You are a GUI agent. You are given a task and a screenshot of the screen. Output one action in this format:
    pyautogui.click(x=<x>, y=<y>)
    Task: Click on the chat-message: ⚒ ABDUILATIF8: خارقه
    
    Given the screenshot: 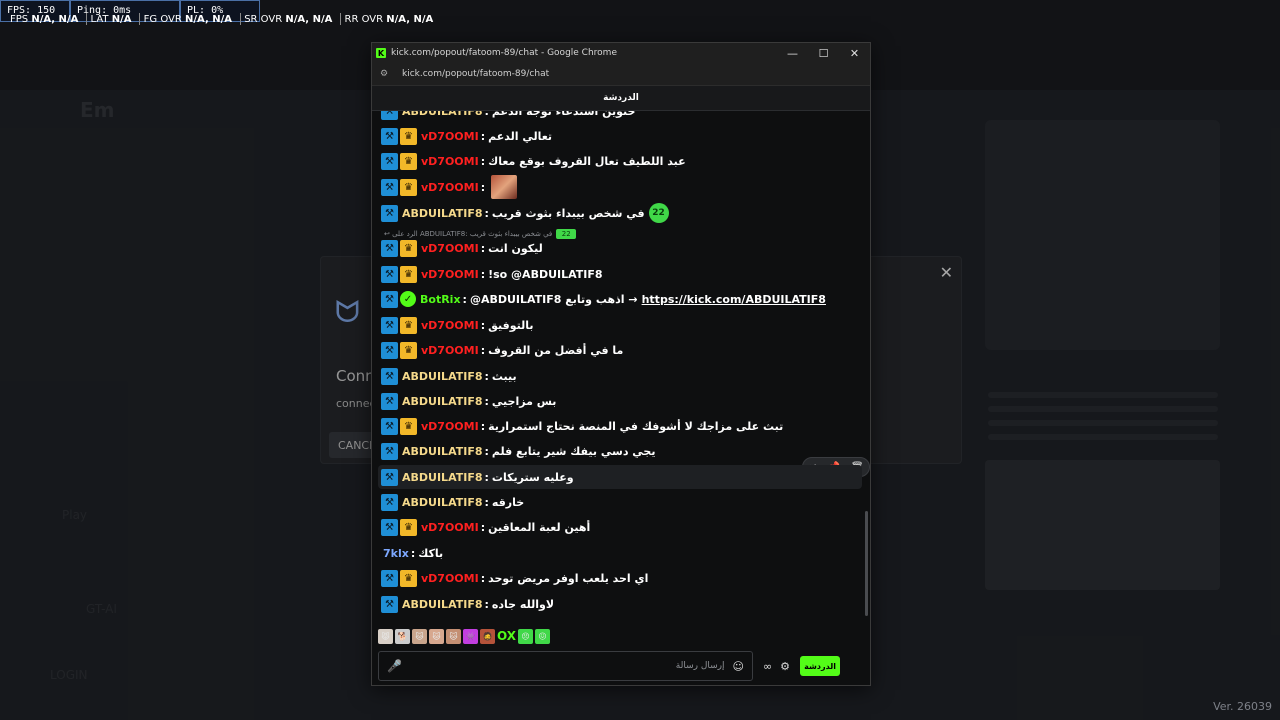 What is the action you would take?
    pyautogui.click(x=620, y=502)
    